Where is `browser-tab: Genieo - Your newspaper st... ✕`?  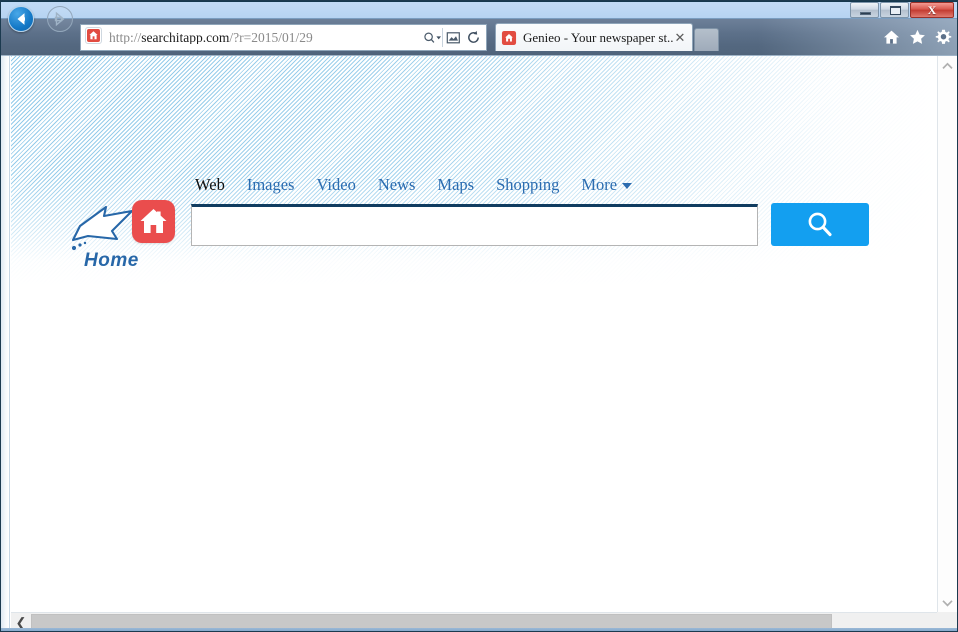
browser-tab: Genieo - Your newspaper st... ✕ is located at coordinates (594, 37).